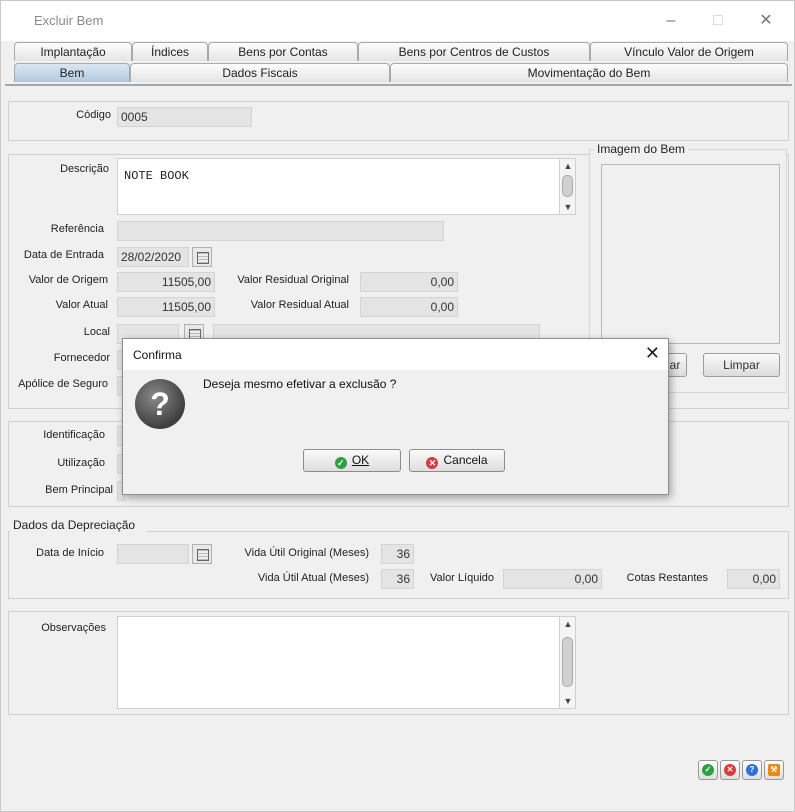 This screenshot has height=812, width=795. Describe the element at coordinates (69, 20) in the screenshot. I see `window-title: Excluir Bem` at that location.